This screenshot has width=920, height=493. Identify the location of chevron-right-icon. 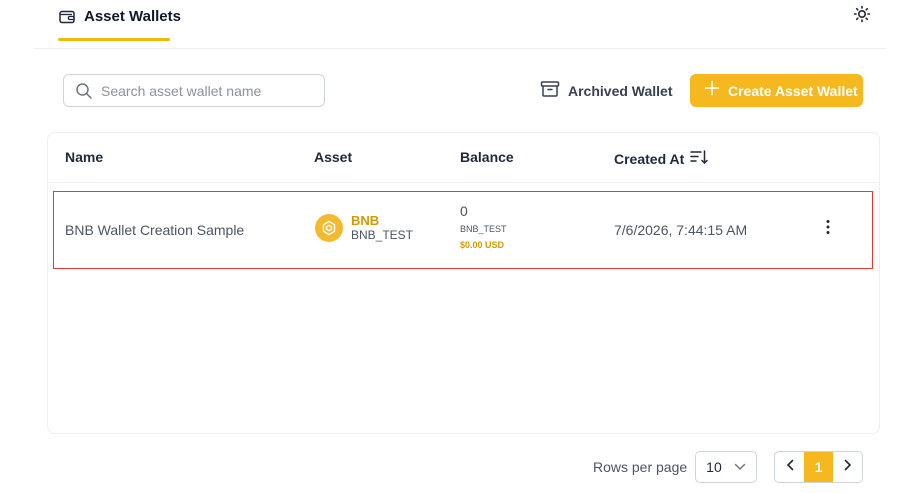
(848, 467).